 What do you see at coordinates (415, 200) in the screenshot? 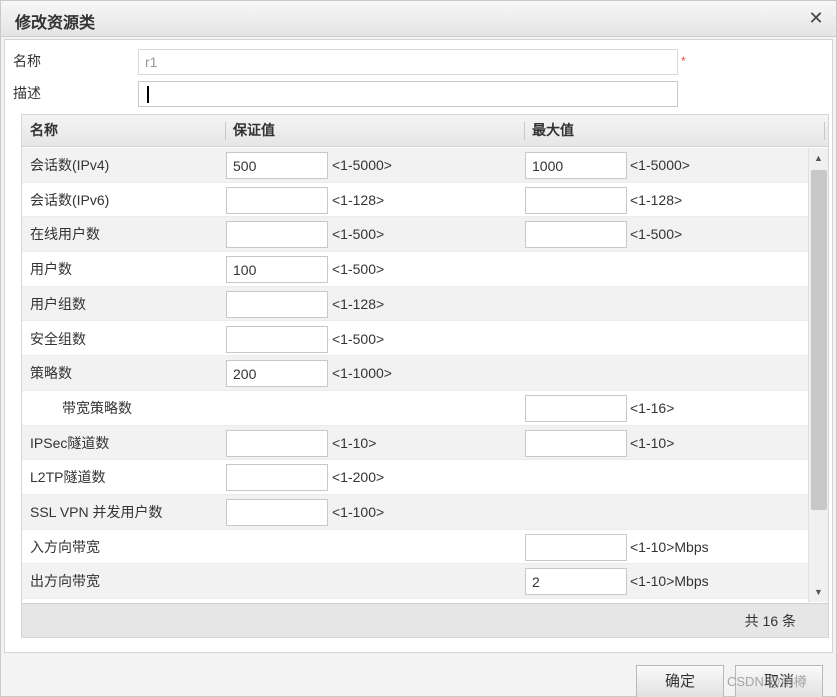
I see `table-row: 会话数(IPv6) <1-128> <1-128>` at bounding box center [415, 200].